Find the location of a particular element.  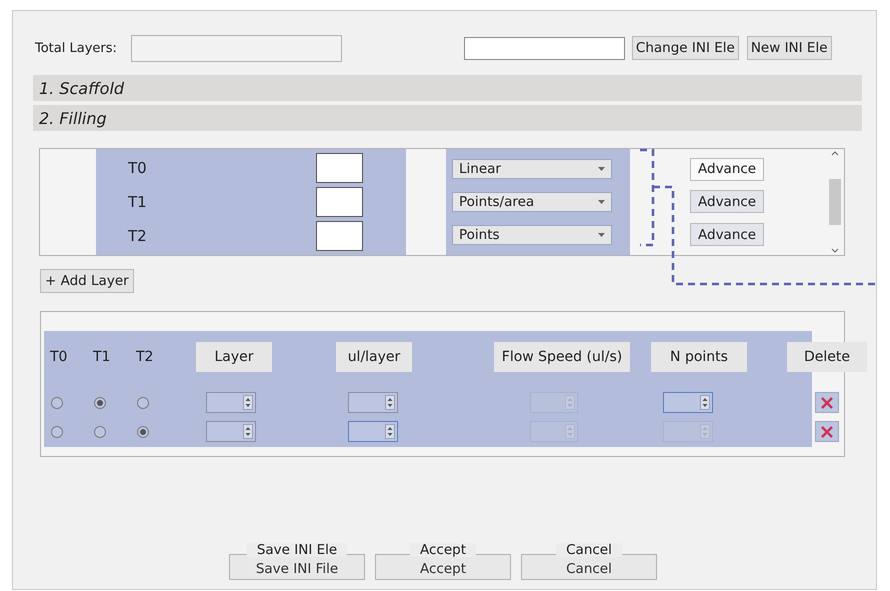

add-layer-button: + Add Layer is located at coordinates (87, 281).